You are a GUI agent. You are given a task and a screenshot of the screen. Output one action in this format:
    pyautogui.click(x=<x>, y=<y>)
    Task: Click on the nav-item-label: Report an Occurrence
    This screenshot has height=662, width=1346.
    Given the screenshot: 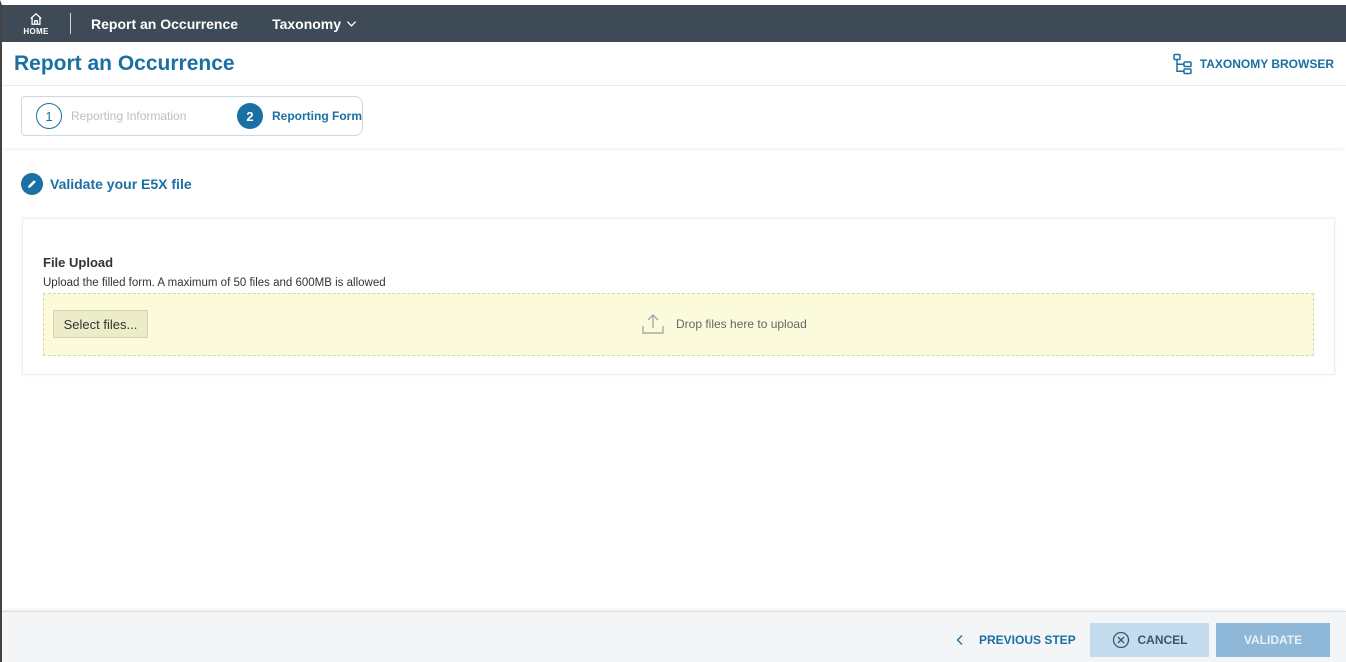 What is the action you would take?
    pyautogui.click(x=165, y=23)
    